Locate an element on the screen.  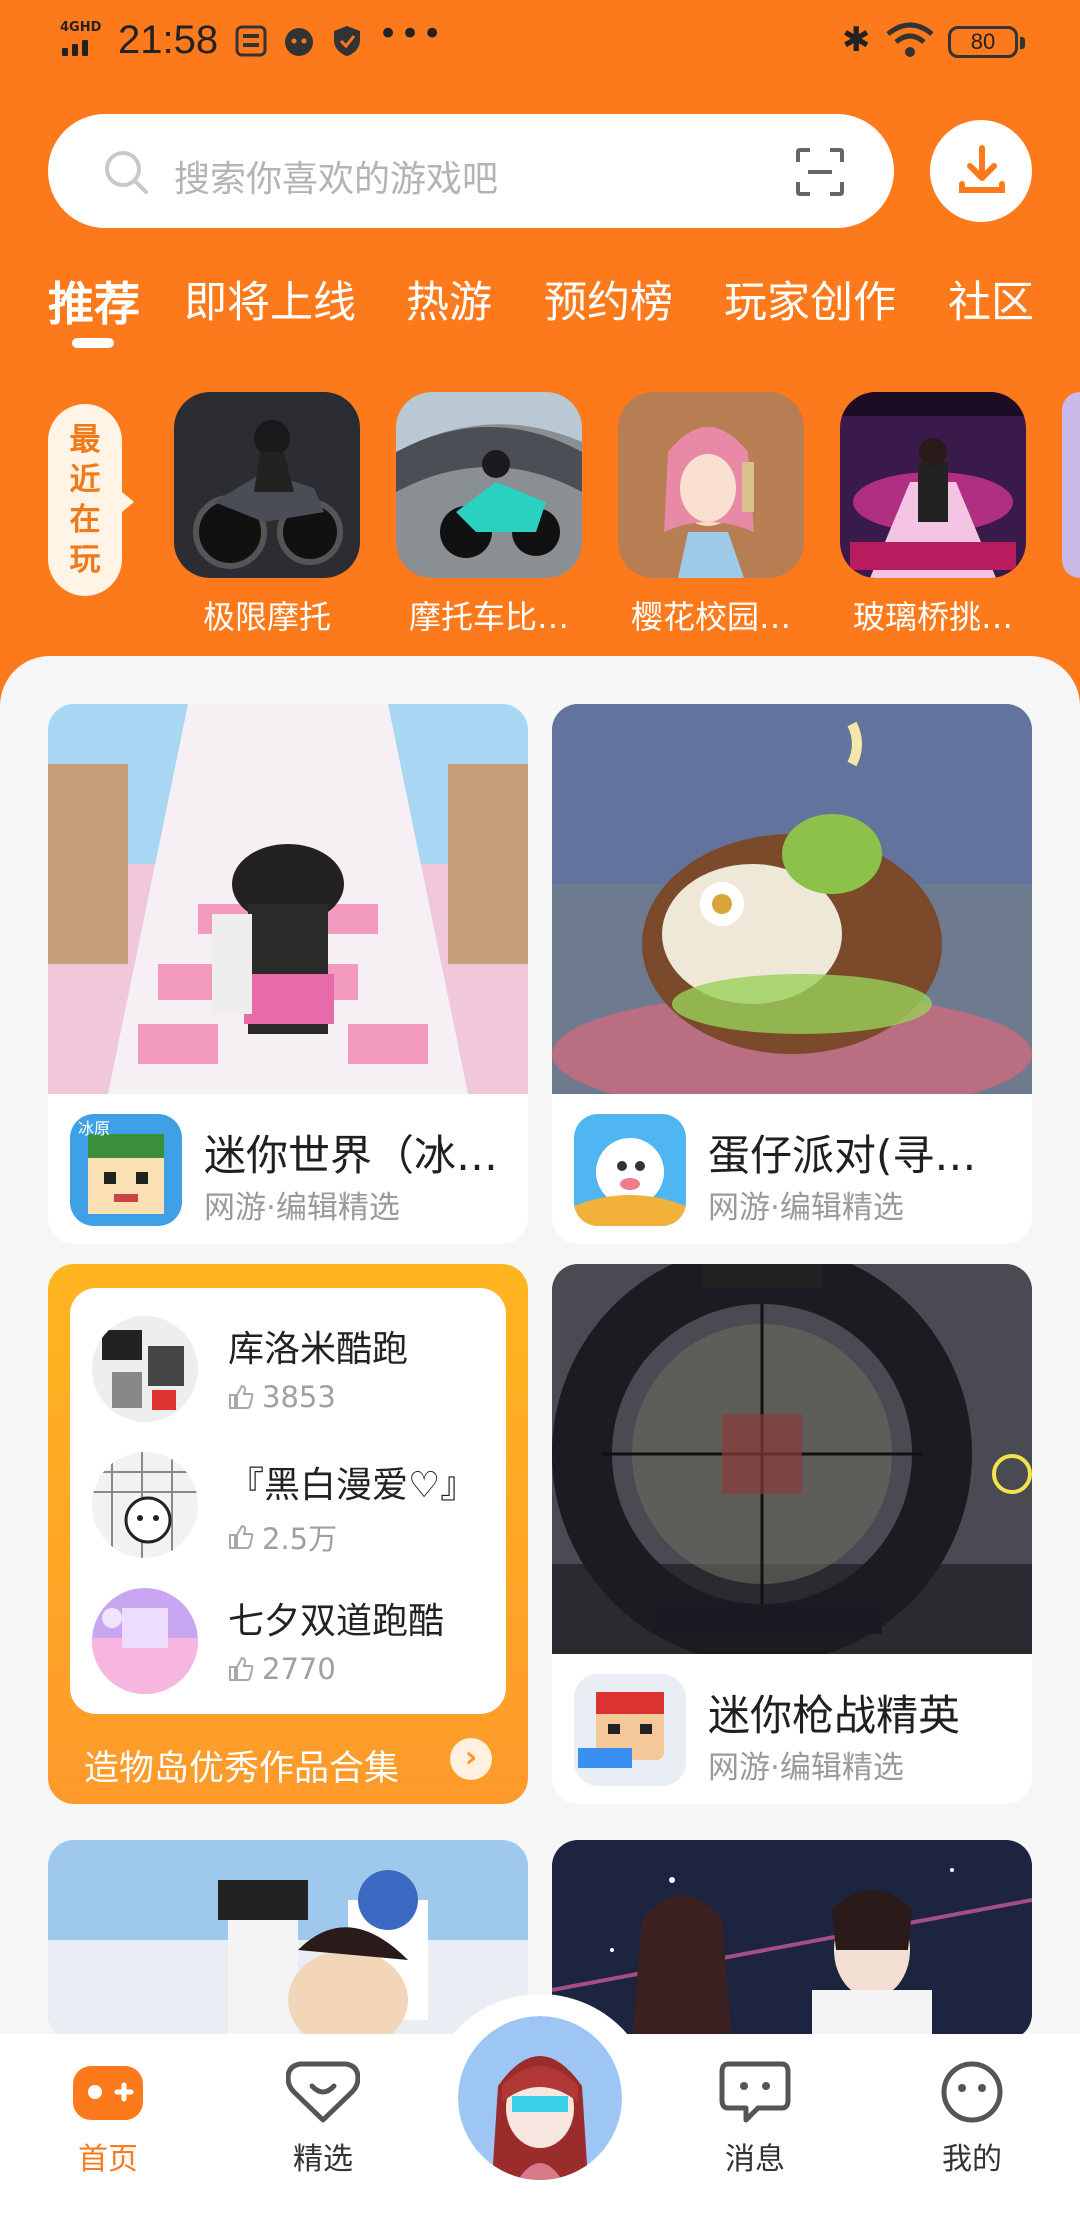
chevron-right-icon: › is located at coordinates (471, 1759).